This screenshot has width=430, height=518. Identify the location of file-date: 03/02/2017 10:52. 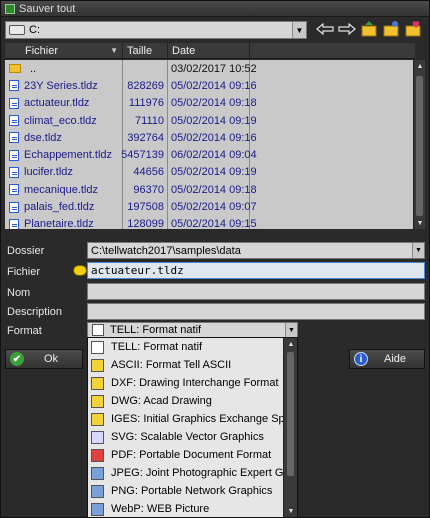
(212, 69).